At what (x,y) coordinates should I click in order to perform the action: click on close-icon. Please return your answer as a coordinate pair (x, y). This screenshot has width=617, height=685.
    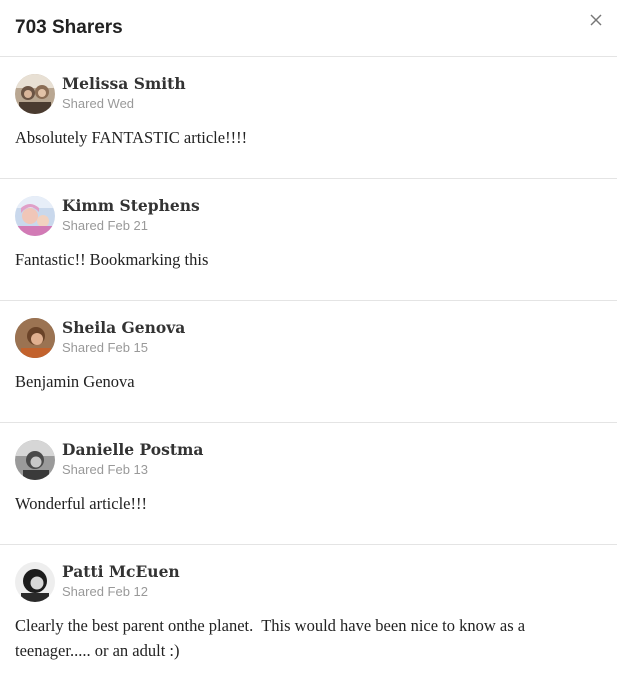
    Looking at the image, I should click on (596, 20).